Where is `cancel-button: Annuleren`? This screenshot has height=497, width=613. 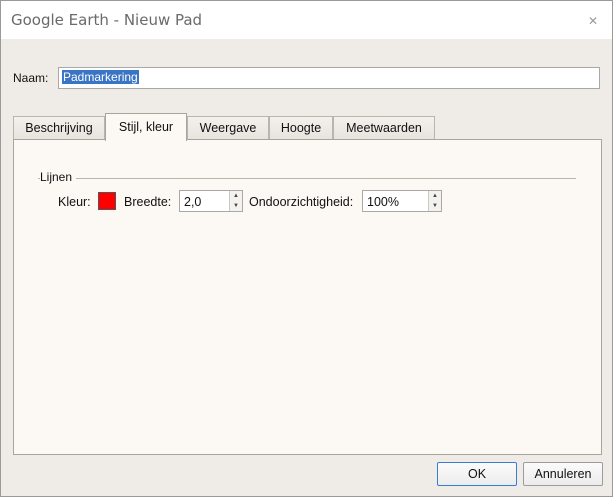 cancel-button: Annuleren is located at coordinates (563, 474).